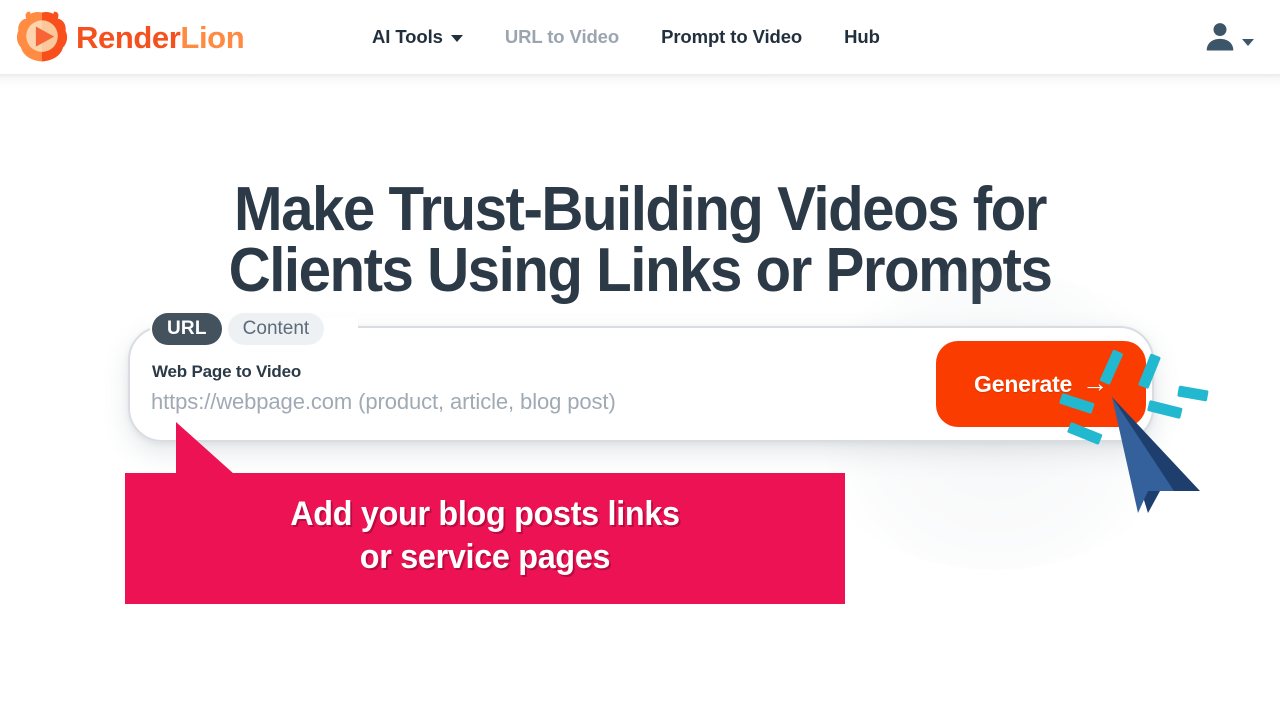 The width and height of the screenshot is (1280, 720). What do you see at coordinates (407, 36) in the screenshot?
I see `nav-label-ai-tools: AI Tools` at bounding box center [407, 36].